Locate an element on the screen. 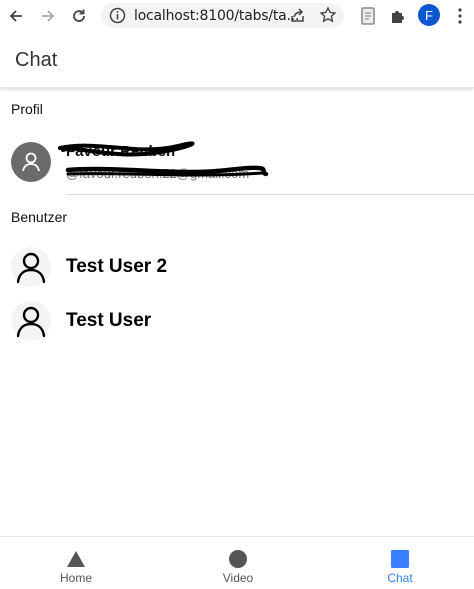  tab-video: Video is located at coordinates (238, 563).